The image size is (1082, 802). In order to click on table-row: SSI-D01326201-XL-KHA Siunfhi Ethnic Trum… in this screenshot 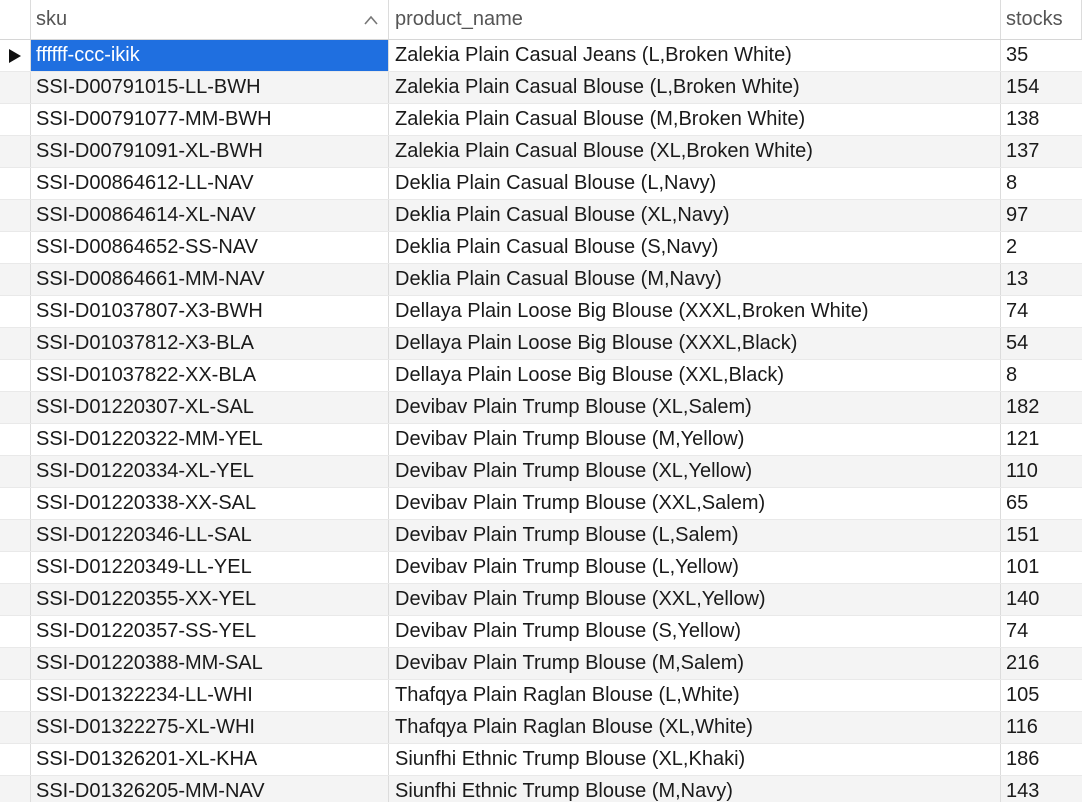, I will do `click(541, 760)`.